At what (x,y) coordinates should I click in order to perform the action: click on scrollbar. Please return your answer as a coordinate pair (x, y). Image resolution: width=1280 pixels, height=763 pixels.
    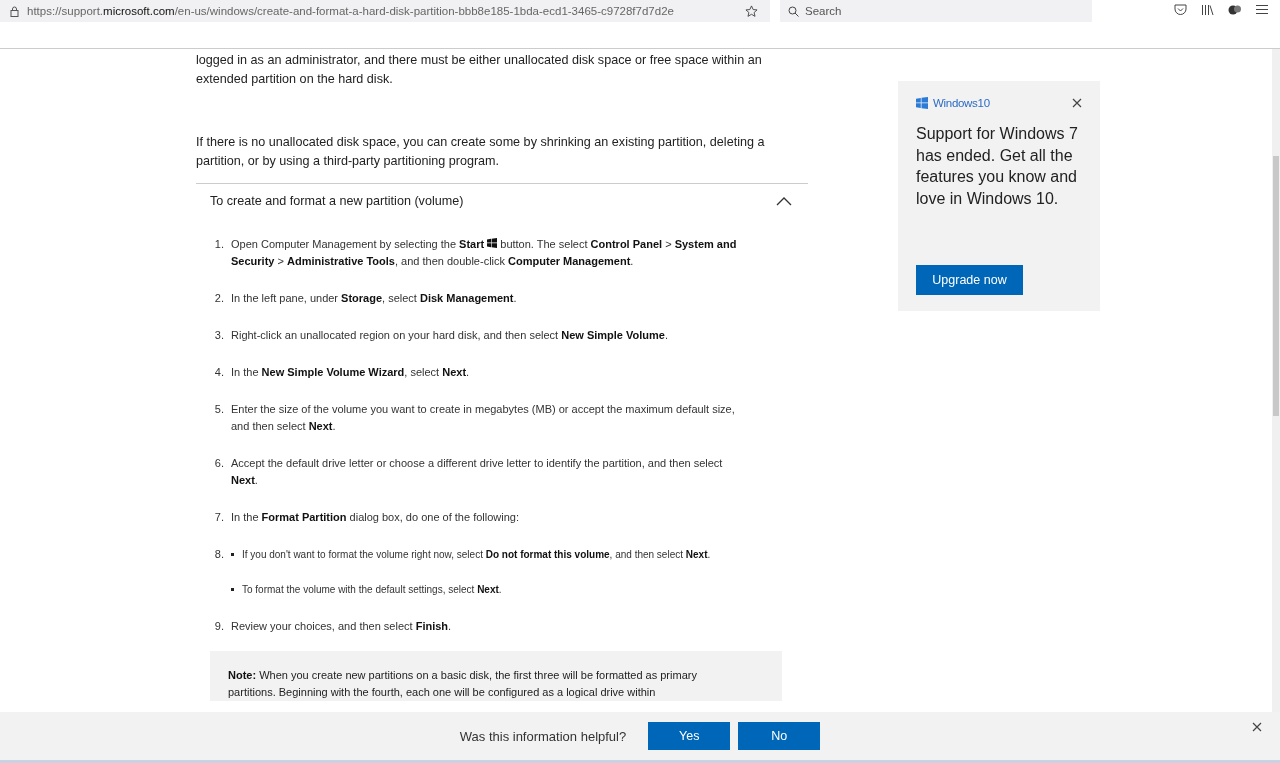
    Looking at the image, I should click on (1276, 381).